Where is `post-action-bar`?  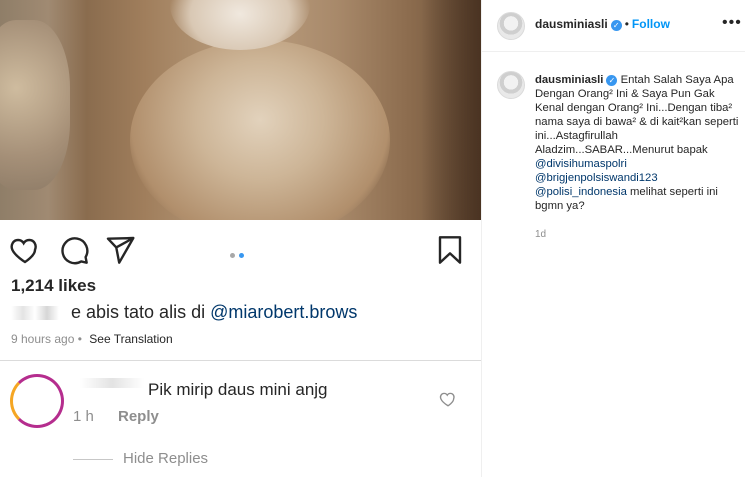
post-action-bar is located at coordinates (240, 250).